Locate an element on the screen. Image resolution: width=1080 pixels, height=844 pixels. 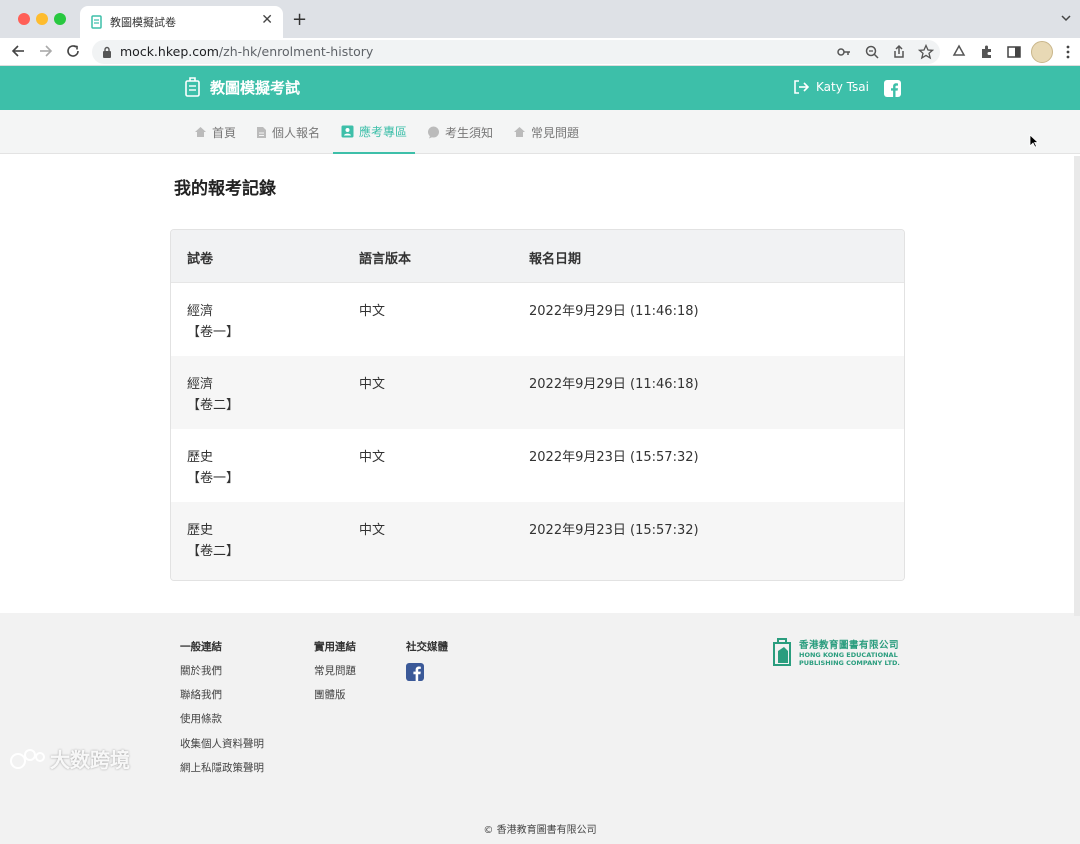
close-tab-icon: ✕ is located at coordinates (267, 20).